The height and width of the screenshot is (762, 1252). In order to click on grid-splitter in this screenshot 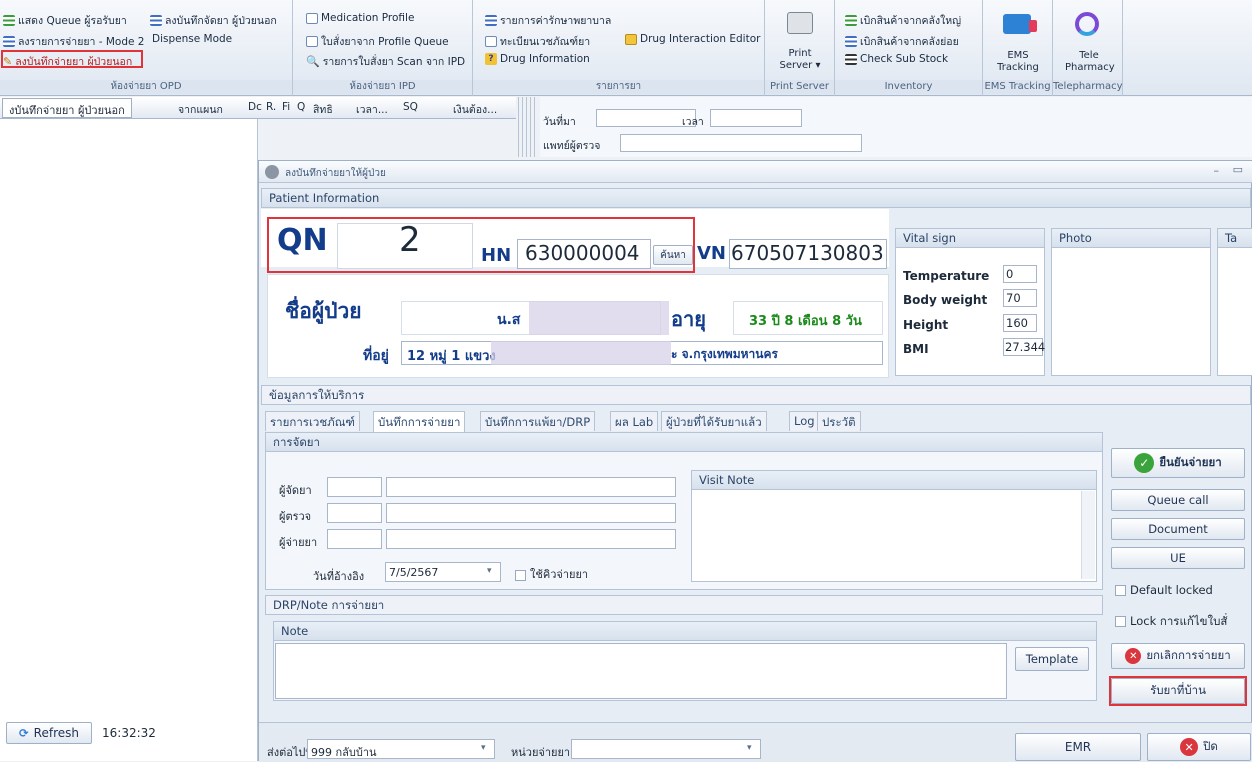, I will do `click(527, 127)`.